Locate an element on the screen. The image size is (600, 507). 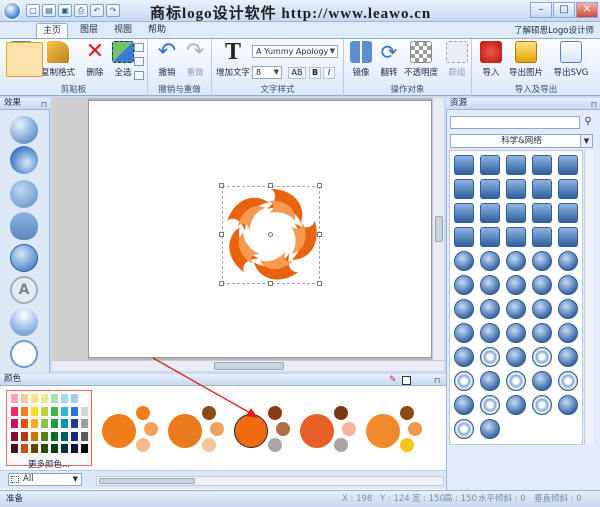
cut-icon is located at coordinates (139, 47).